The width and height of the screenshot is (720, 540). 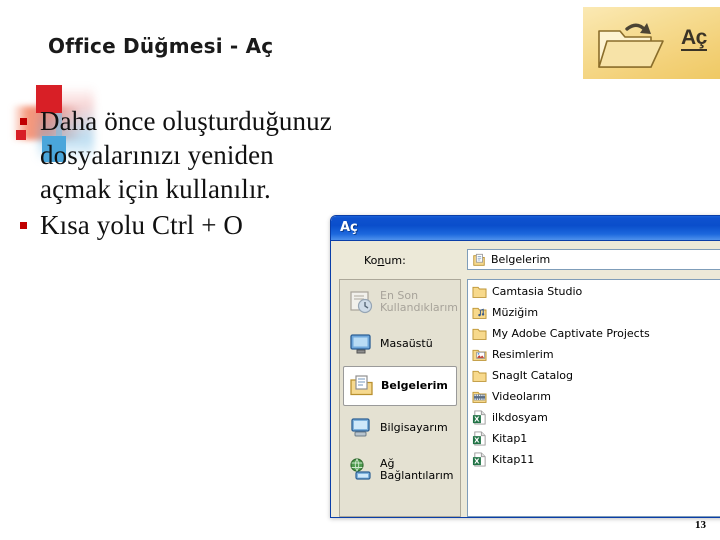 What do you see at coordinates (361, 302) in the screenshot?
I see `recent-documents-icon` at bounding box center [361, 302].